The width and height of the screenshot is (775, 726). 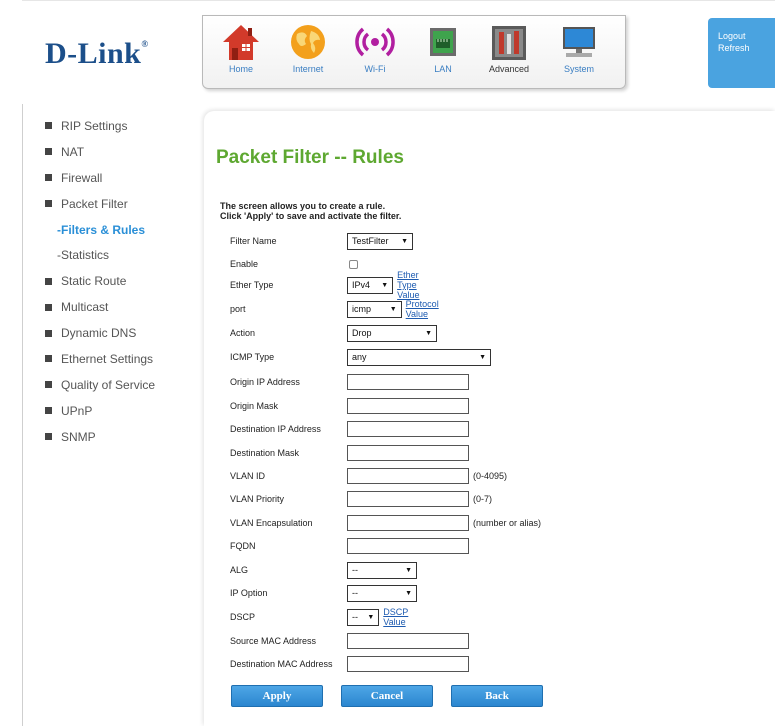 I want to click on dest-ip-label: Destination IP Address, so click(x=275, y=429).